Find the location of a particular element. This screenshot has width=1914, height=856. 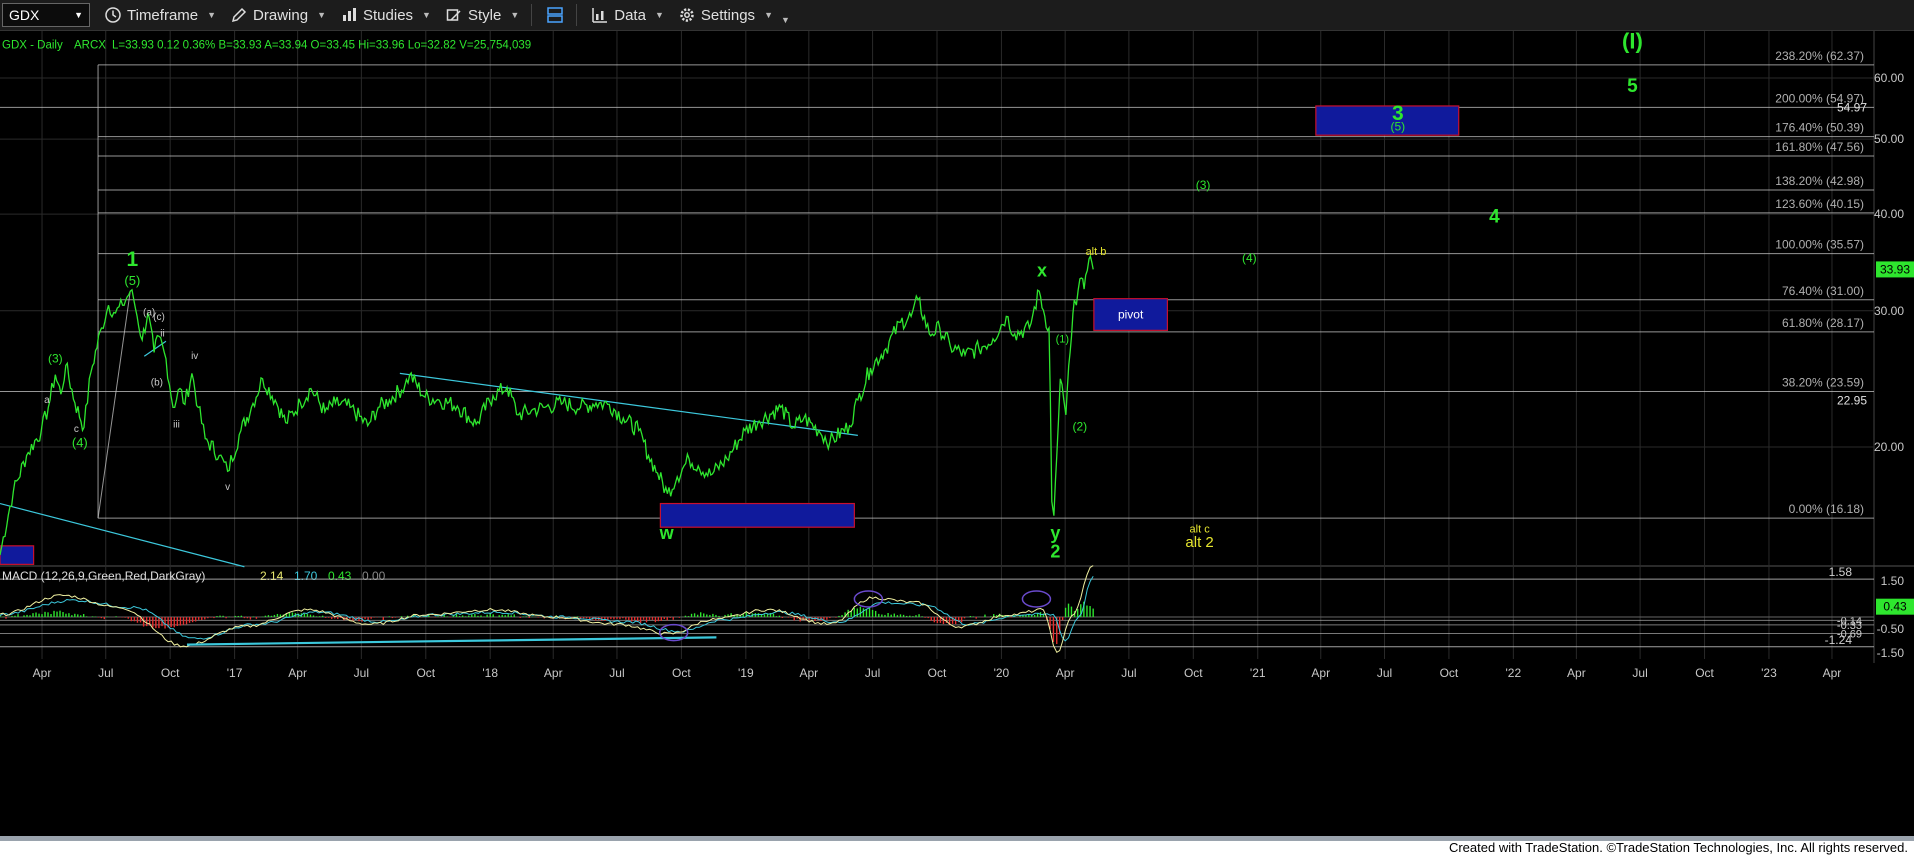

fib-label: 123.60% (40.15) is located at coordinates (1819, 204).